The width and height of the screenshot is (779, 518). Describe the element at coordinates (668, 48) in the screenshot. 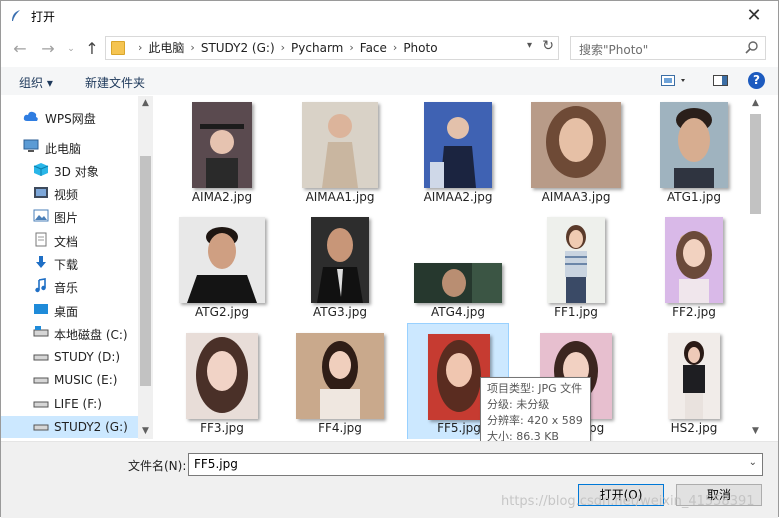

I see `search-box: 搜索"Photo"` at that location.